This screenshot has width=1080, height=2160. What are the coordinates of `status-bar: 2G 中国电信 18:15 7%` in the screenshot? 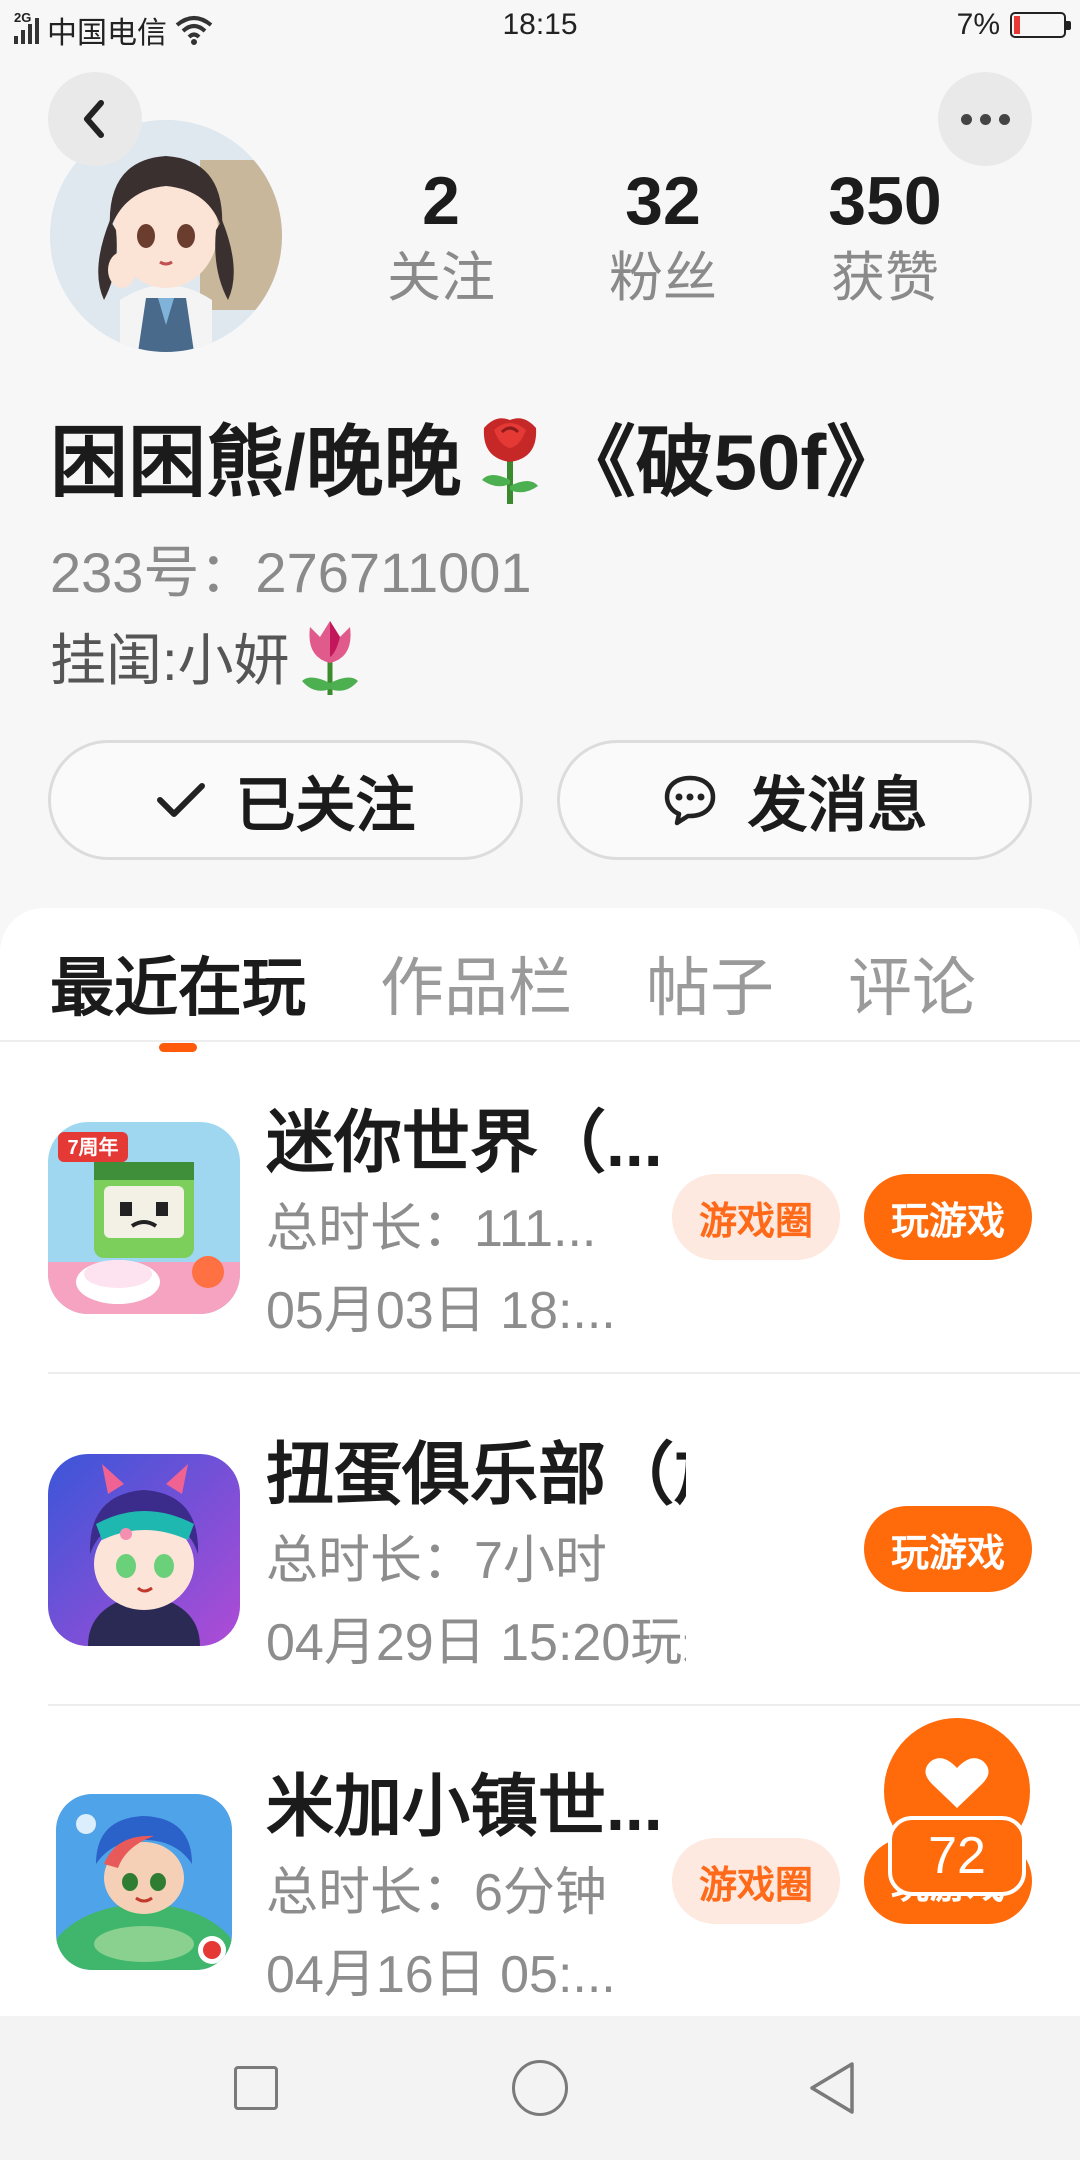 It's located at (540, 28).